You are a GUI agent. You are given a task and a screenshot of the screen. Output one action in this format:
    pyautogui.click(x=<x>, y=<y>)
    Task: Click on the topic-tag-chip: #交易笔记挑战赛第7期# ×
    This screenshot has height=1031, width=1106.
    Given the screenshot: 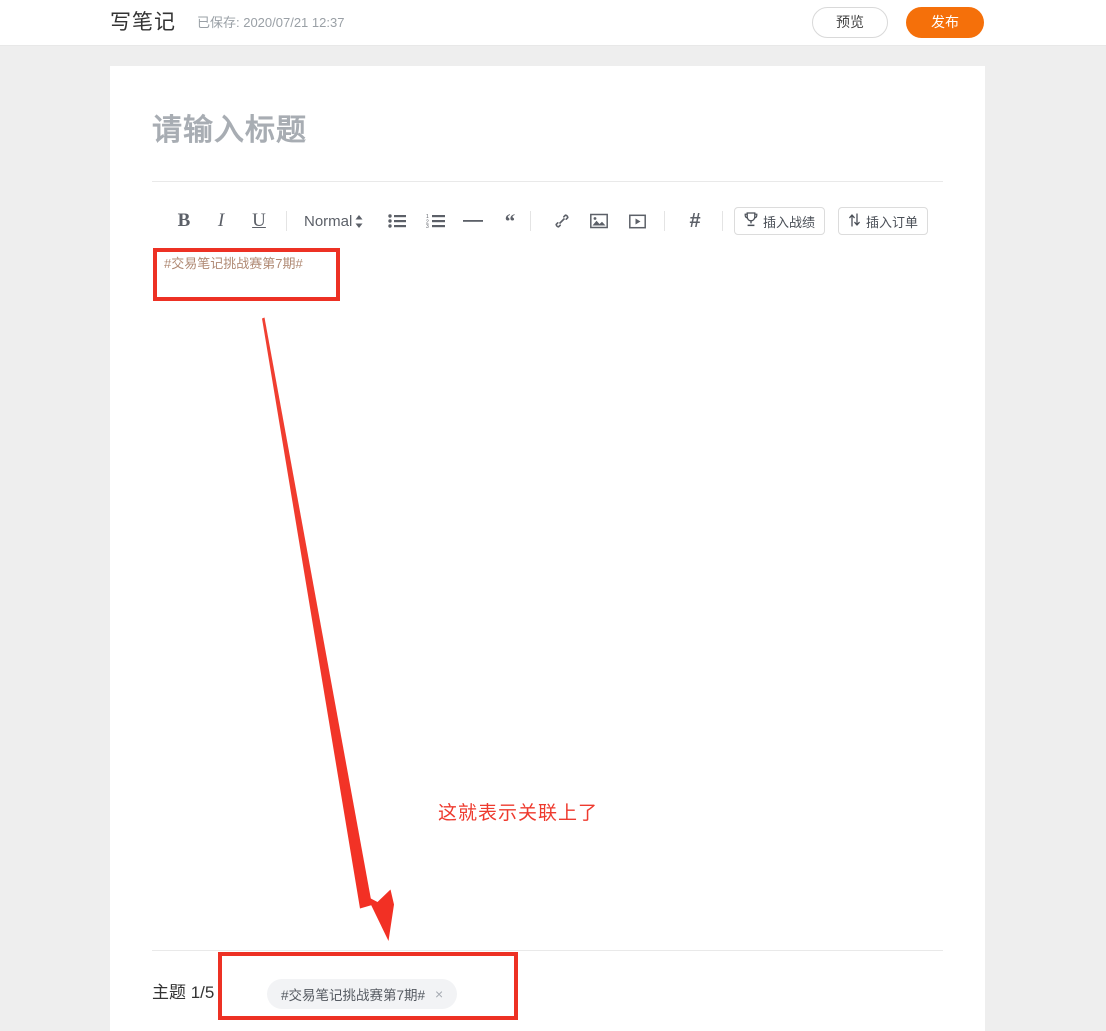 What is the action you would take?
    pyautogui.click(x=362, y=994)
    